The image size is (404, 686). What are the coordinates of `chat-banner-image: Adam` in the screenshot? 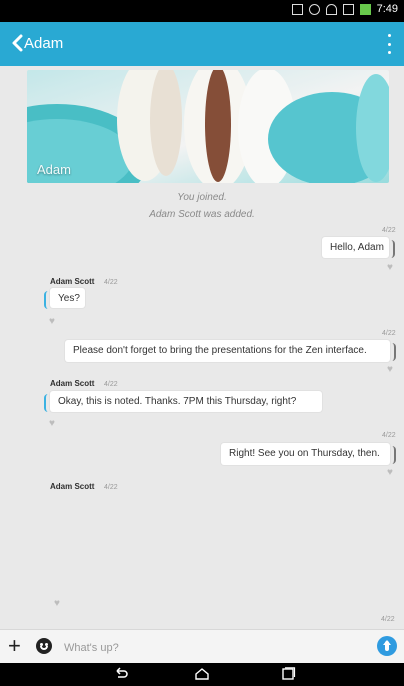 It's located at (208, 126).